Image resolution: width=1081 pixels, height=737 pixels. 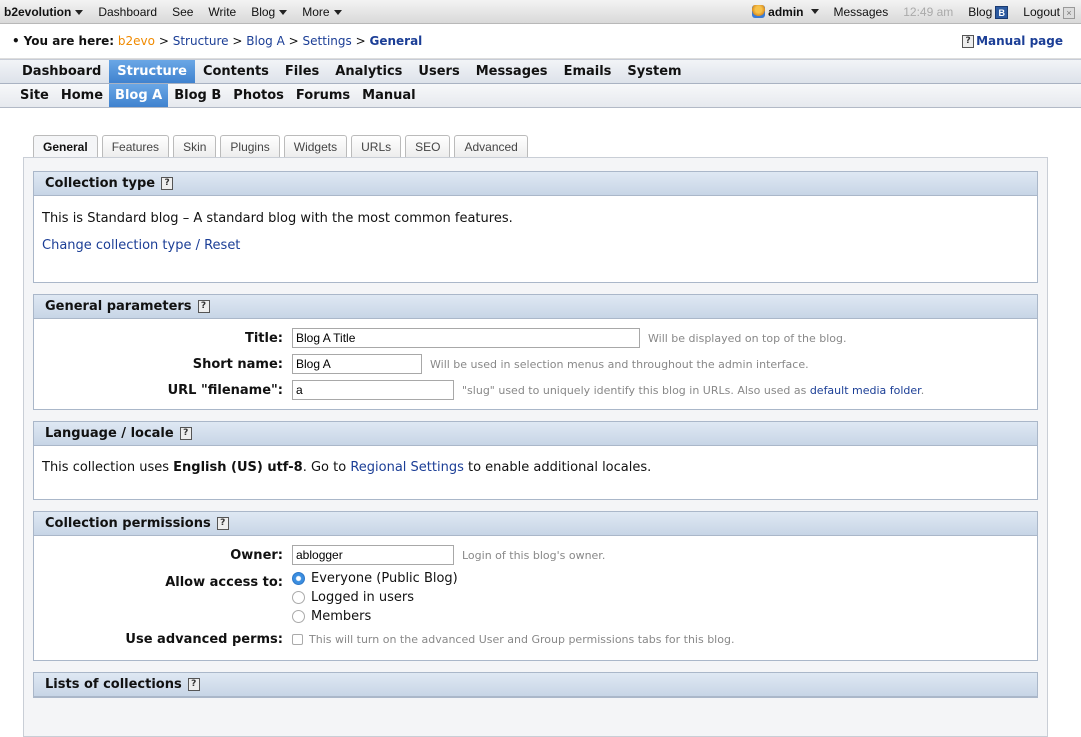 What do you see at coordinates (136, 41) in the screenshot?
I see `breadcrumb-b2evo: b2evo` at bounding box center [136, 41].